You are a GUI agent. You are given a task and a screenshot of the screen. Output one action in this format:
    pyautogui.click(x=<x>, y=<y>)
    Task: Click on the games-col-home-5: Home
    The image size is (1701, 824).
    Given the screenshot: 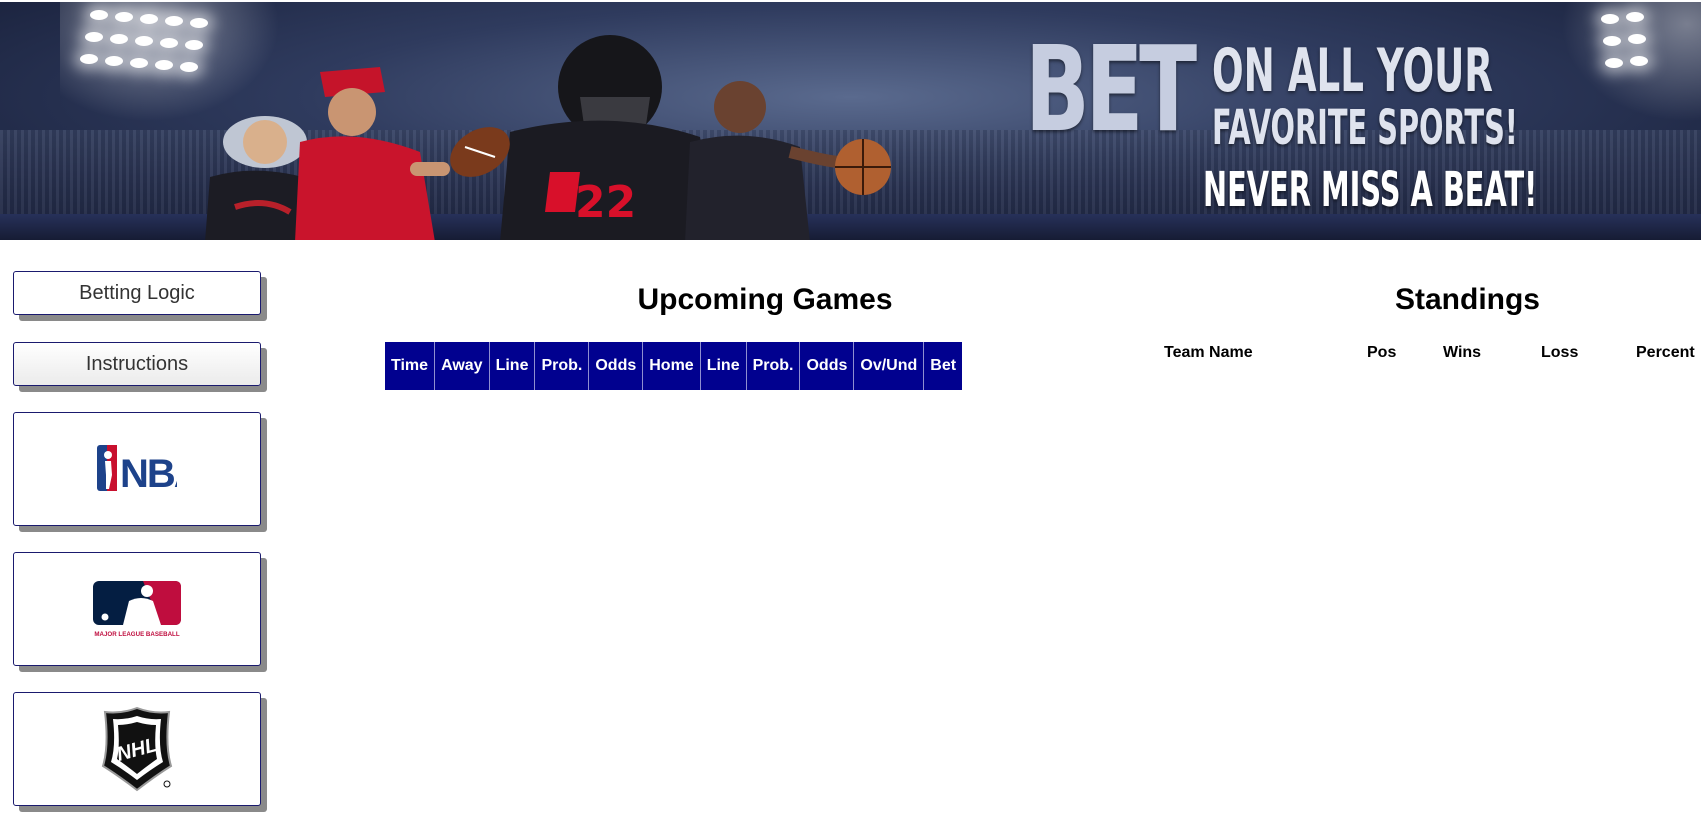 What is the action you would take?
    pyautogui.click(x=672, y=366)
    